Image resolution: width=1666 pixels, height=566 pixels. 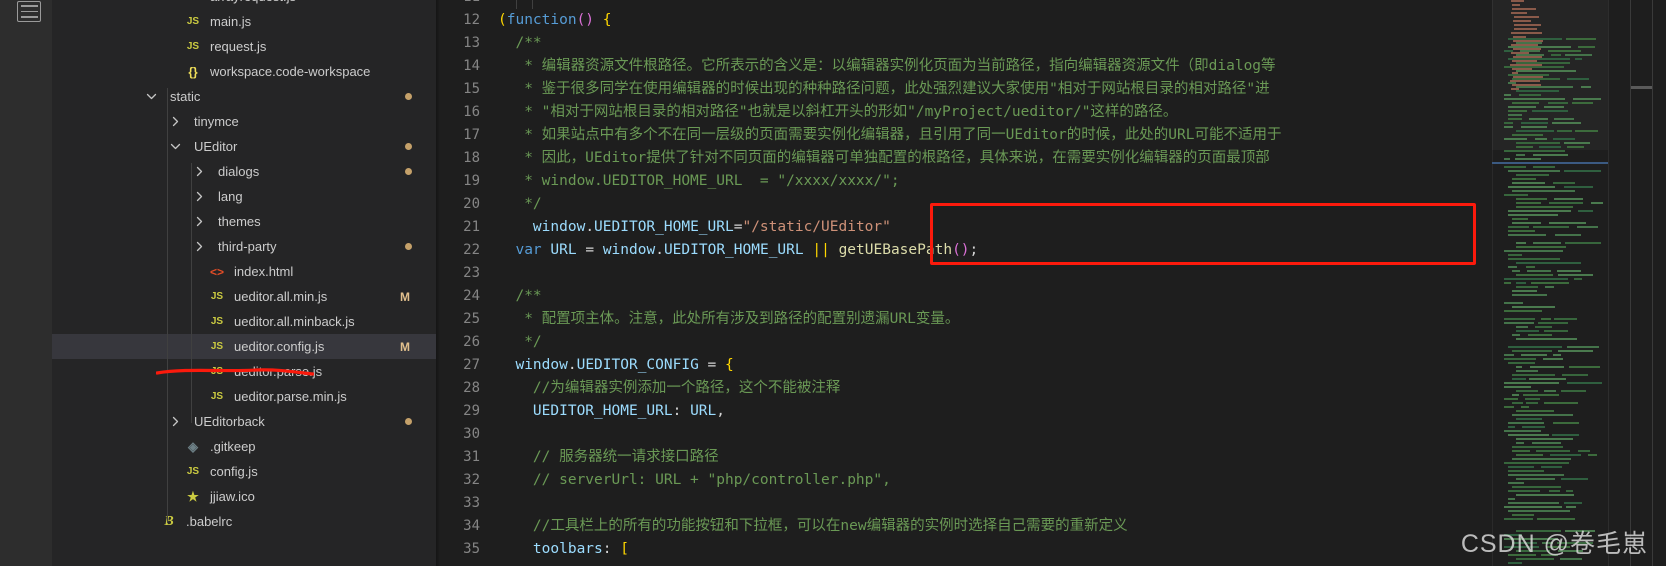 I want to click on file-name-label: ueditor.config.js, so click(x=279, y=346).